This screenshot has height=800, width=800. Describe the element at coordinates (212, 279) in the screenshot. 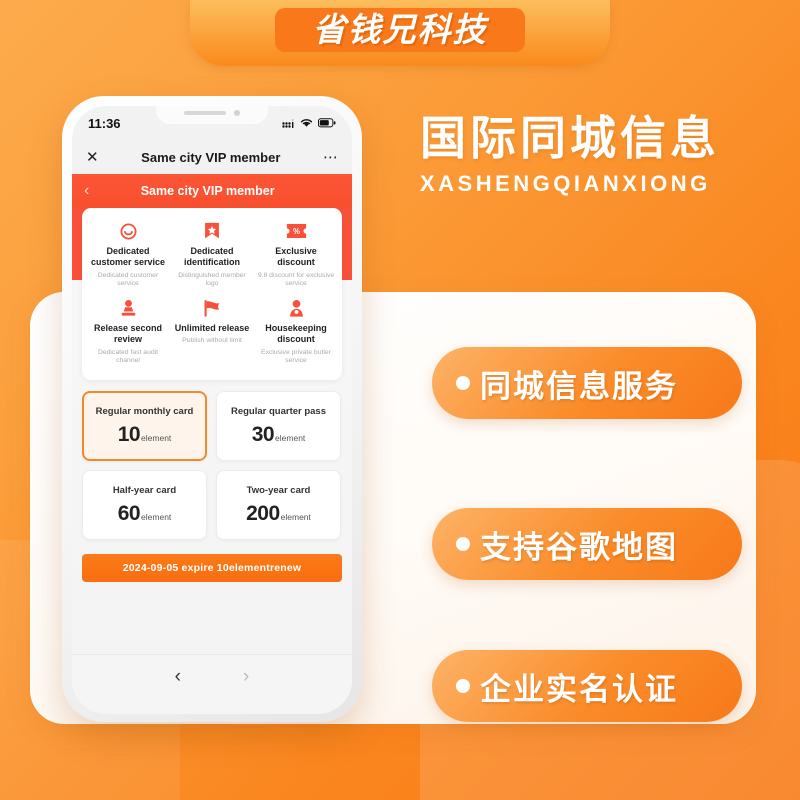

I see `benefit-desc: Distinguished member logo` at that location.